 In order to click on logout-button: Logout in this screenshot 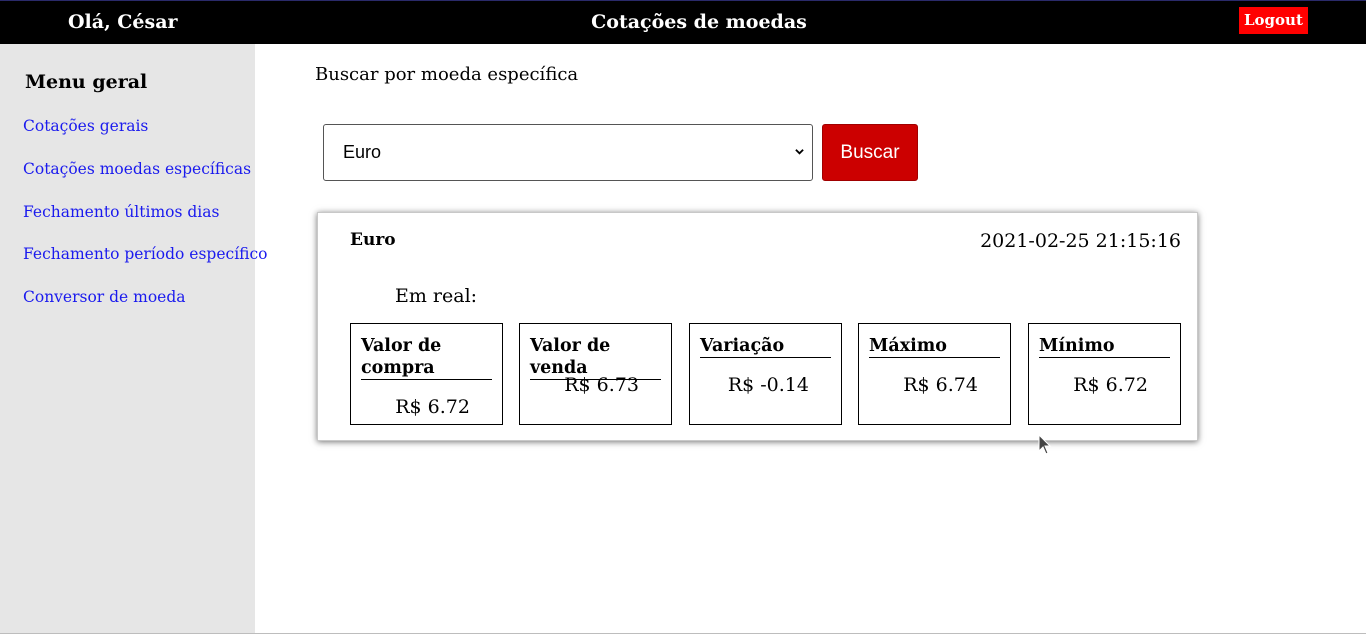, I will do `click(1273, 20)`.